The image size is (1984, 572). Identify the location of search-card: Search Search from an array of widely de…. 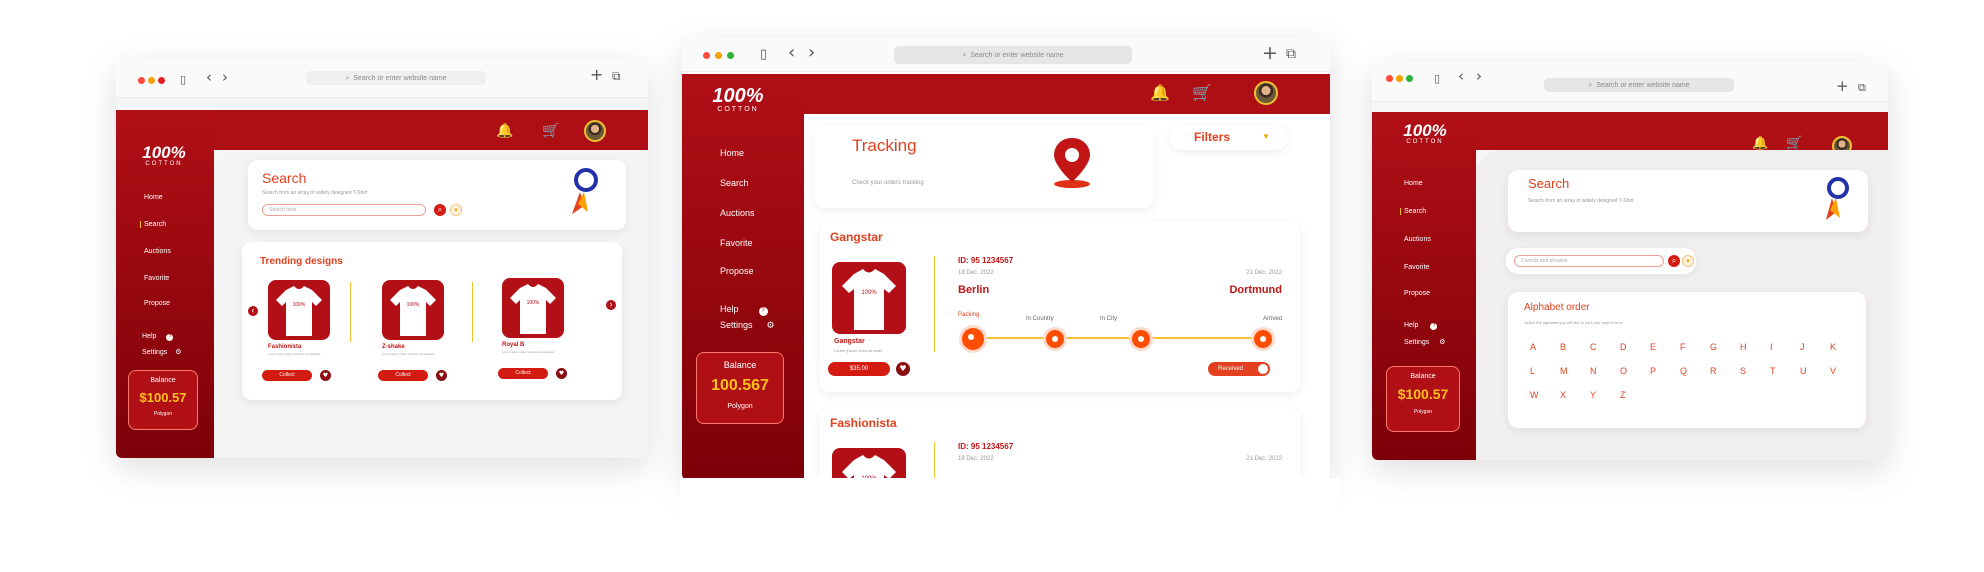
(1688, 201).